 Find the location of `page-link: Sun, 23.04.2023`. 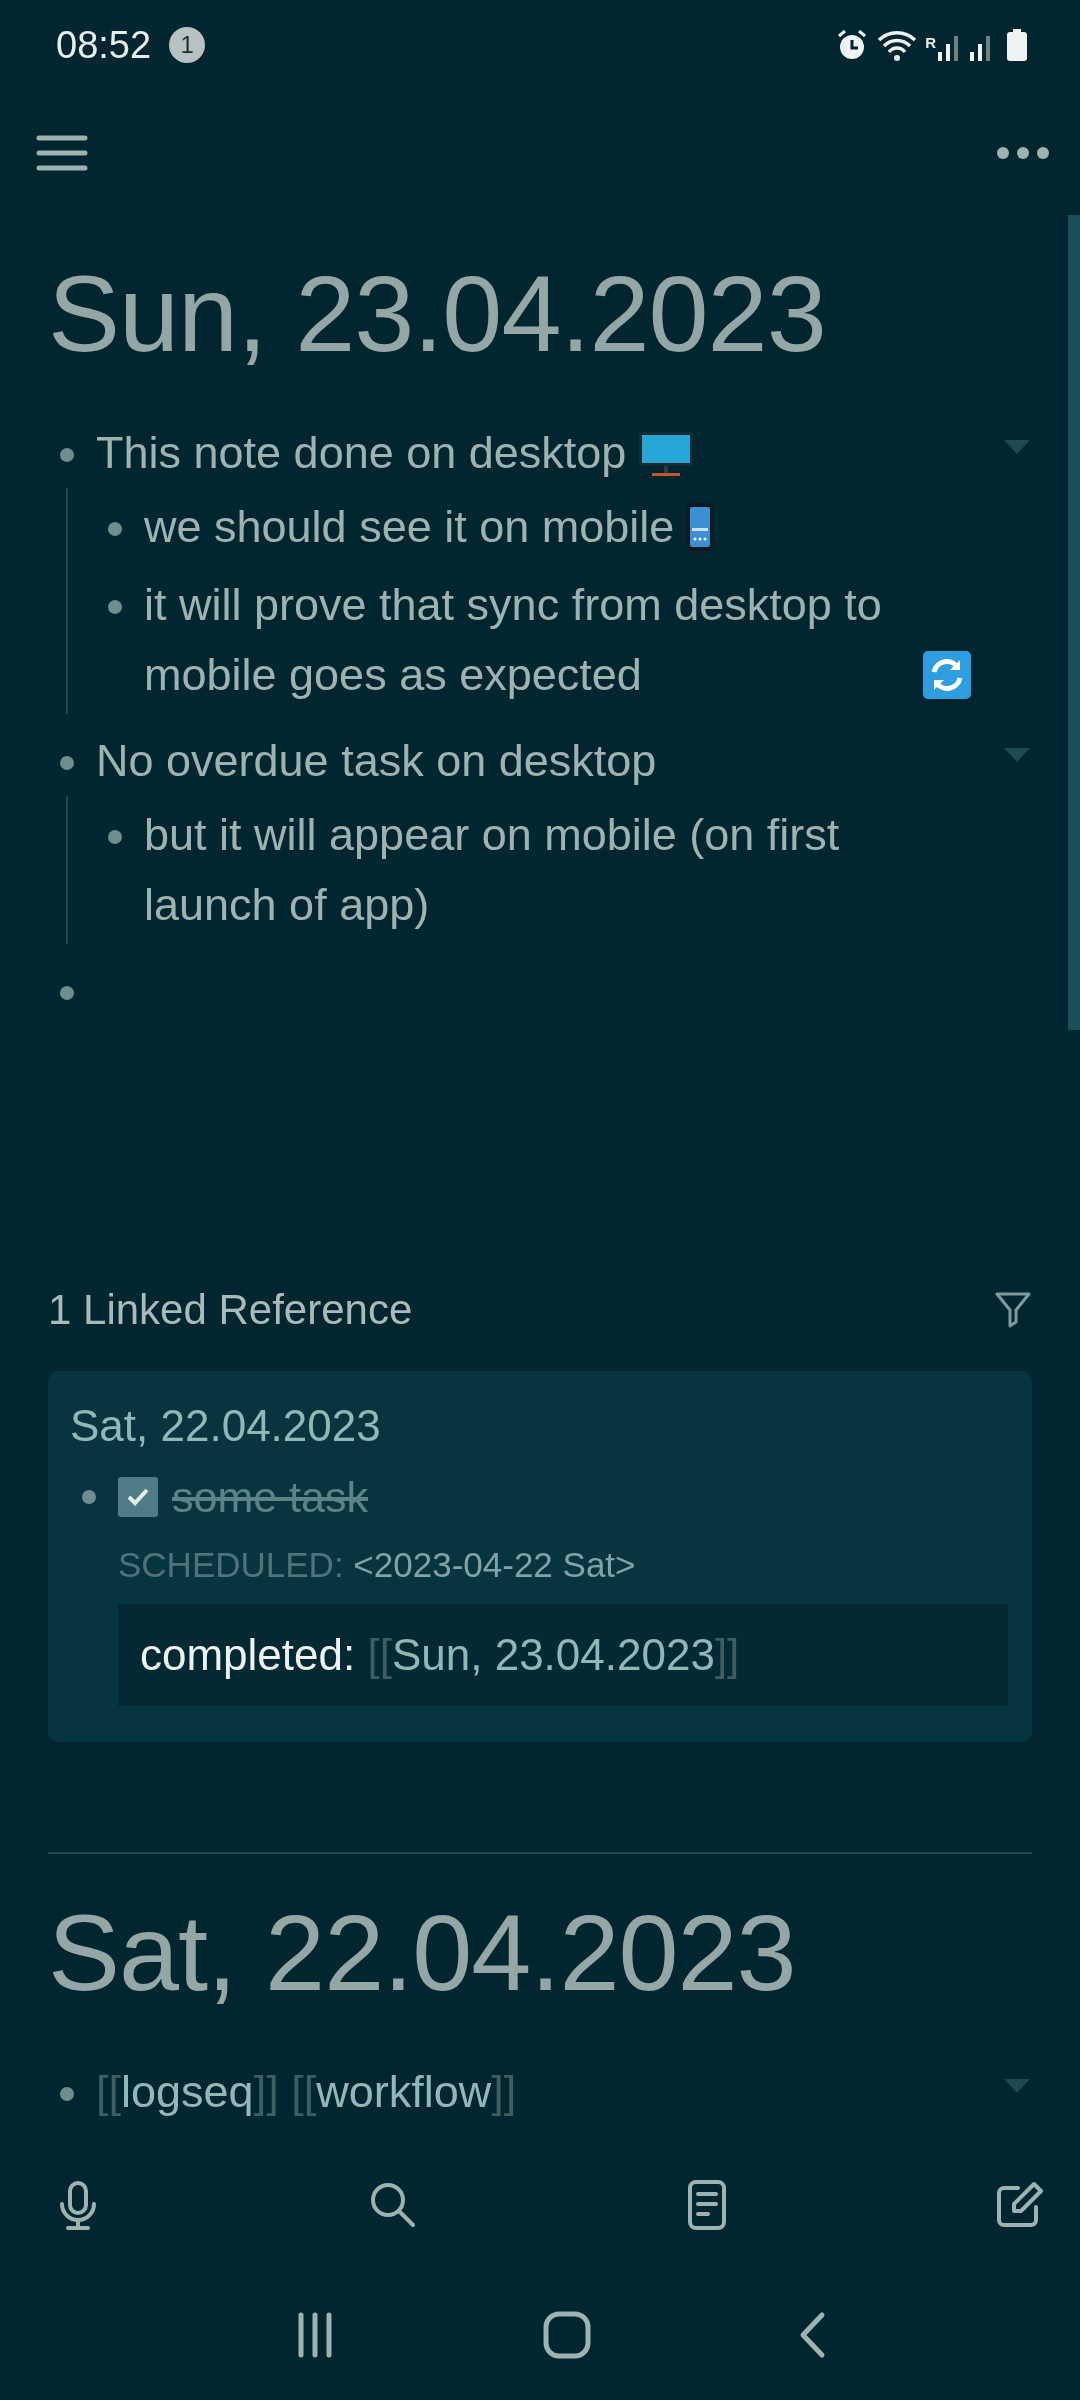

page-link: Sun, 23.04.2023 is located at coordinates (553, 1654).